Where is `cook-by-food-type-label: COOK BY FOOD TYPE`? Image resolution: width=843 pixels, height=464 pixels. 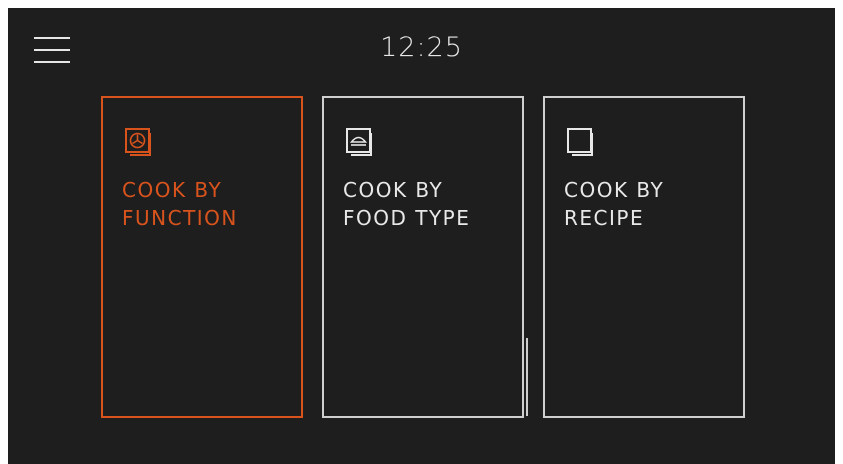 cook-by-food-type-label: COOK BY FOOD TYPE is located at coordinates (407, 204).